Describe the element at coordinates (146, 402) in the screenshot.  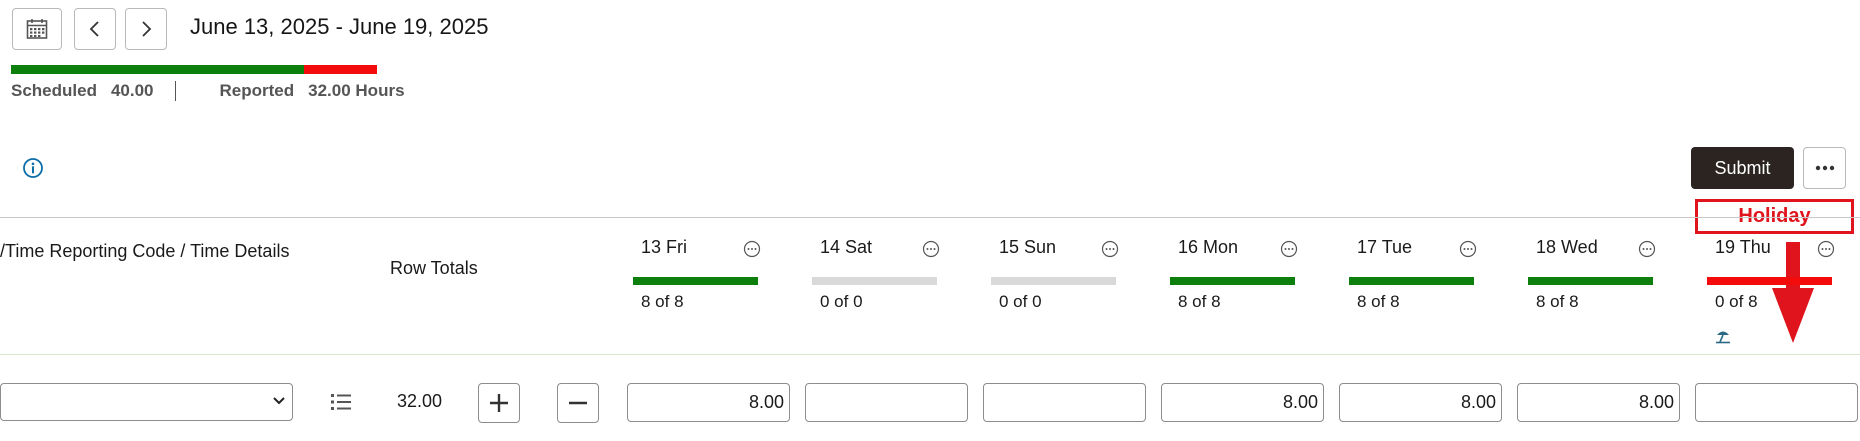
I see `time-reporting-code-select` at that location.